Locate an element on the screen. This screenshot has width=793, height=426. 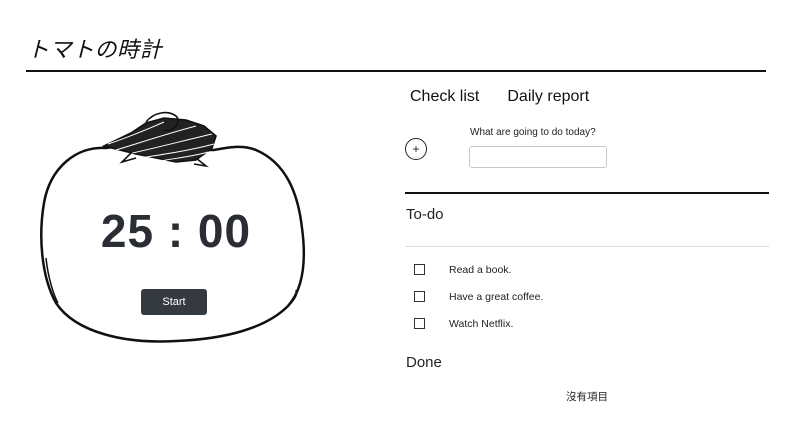
done-section-title: Done is located at coordinates (424, 362).